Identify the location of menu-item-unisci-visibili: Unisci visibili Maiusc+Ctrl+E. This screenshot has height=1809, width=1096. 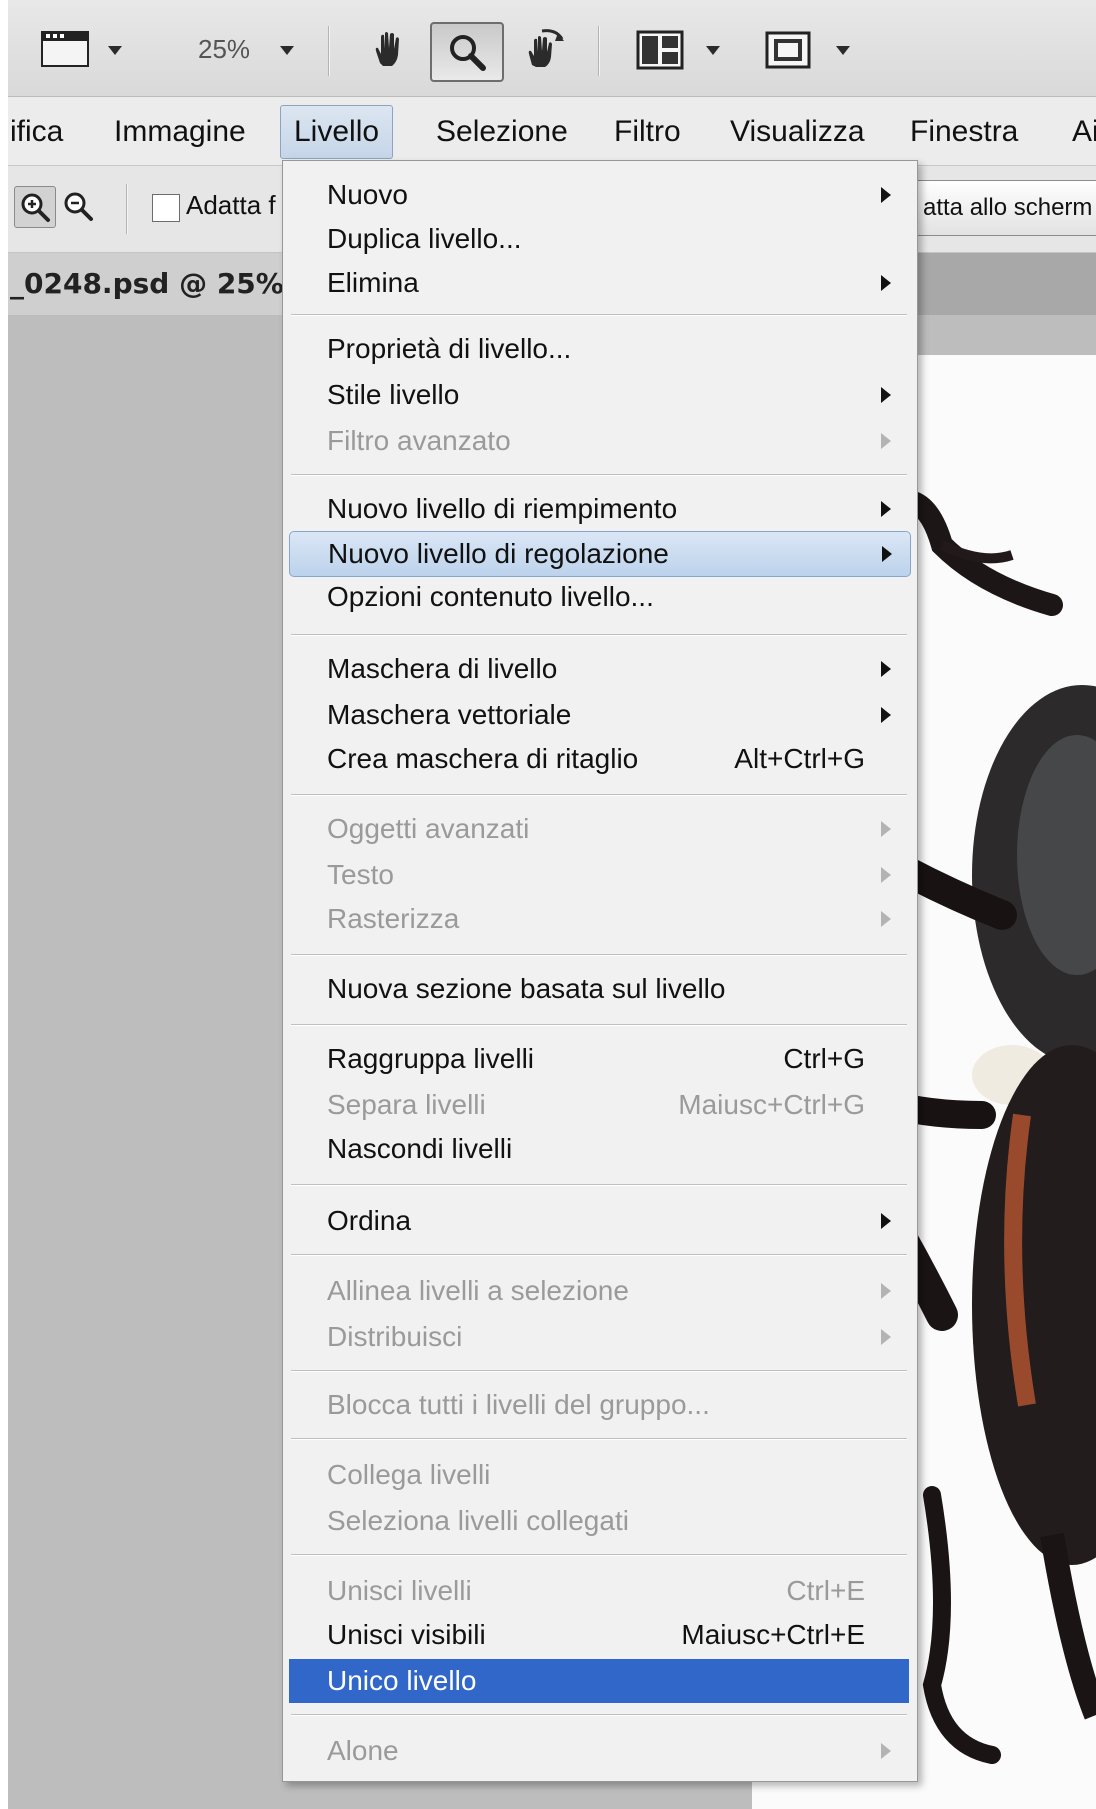
(599, 1635).